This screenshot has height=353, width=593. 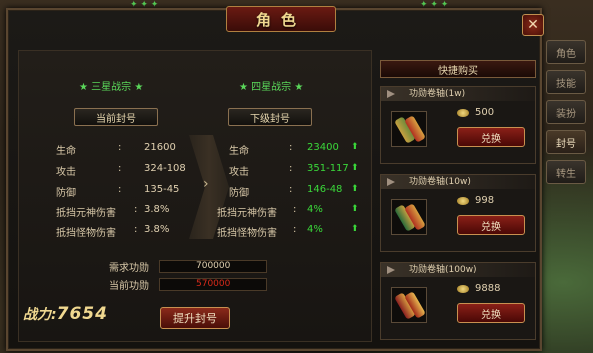 I want to click on current-stat-row: 防御 : 135-45, so click(x=118, y=191).